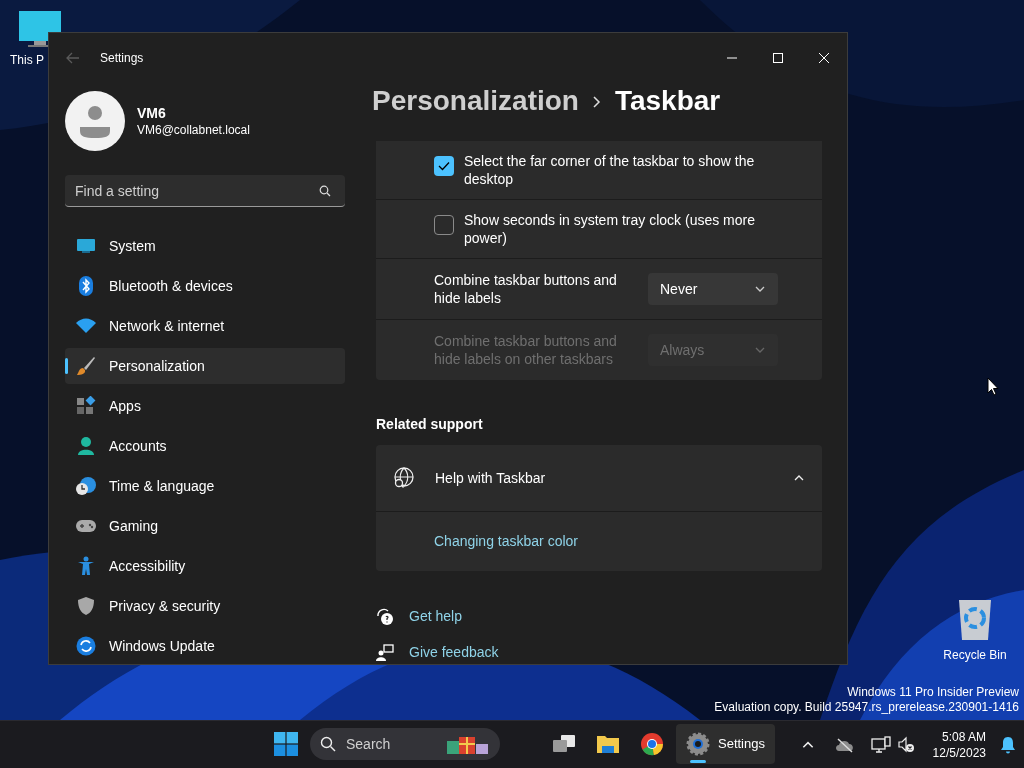 This screenshot has height=768, width=1024. What do you see at coordinates (86, 486) in the screenshot?
I see `globe-clock-icon` at bounding box center [86, 486].